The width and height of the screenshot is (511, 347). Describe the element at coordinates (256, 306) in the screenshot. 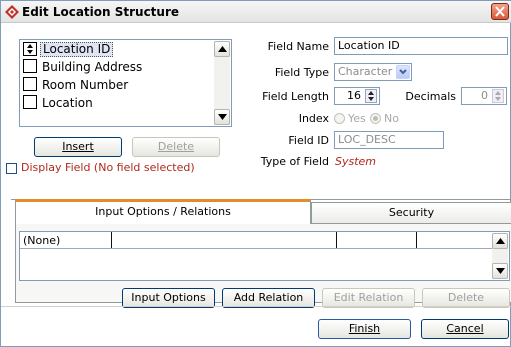

I see `footer-divider` at that location.